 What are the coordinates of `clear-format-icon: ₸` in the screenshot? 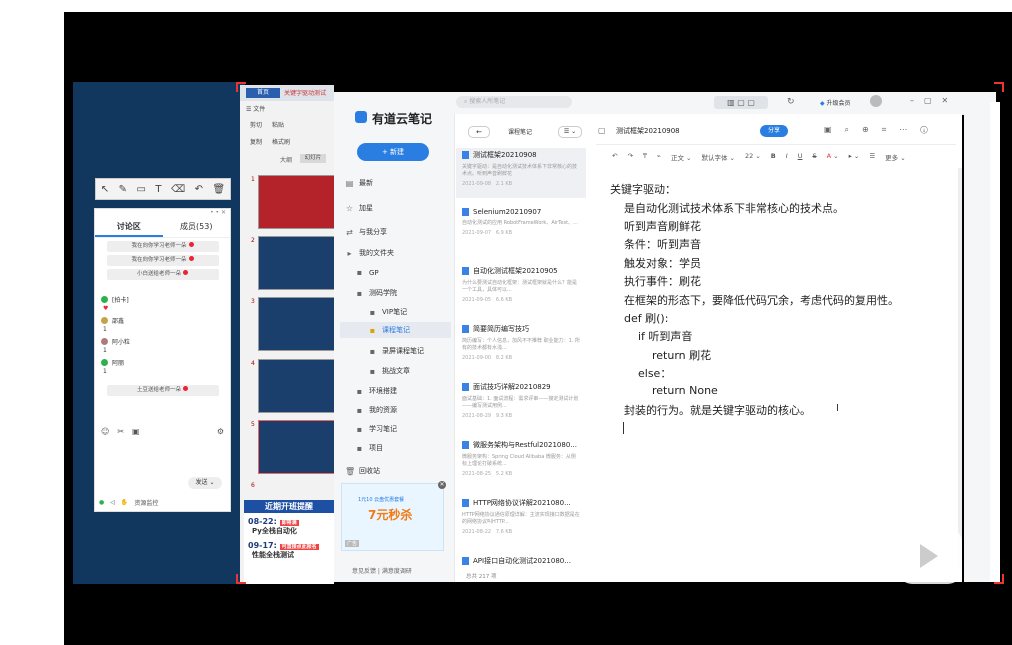 It's located at (645, 157).